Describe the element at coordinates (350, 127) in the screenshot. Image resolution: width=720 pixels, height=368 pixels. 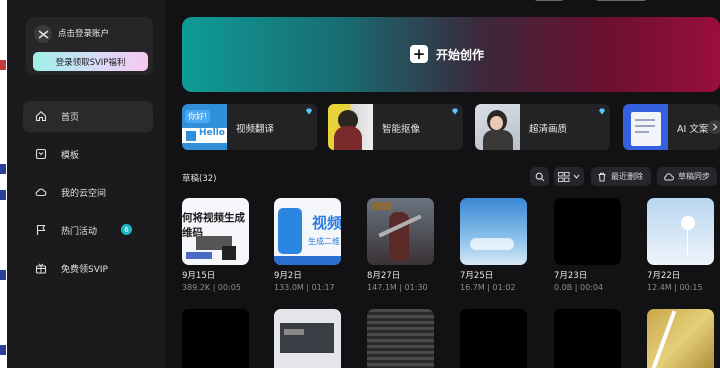
I see `smart-cutout-thumbnail` at that location.